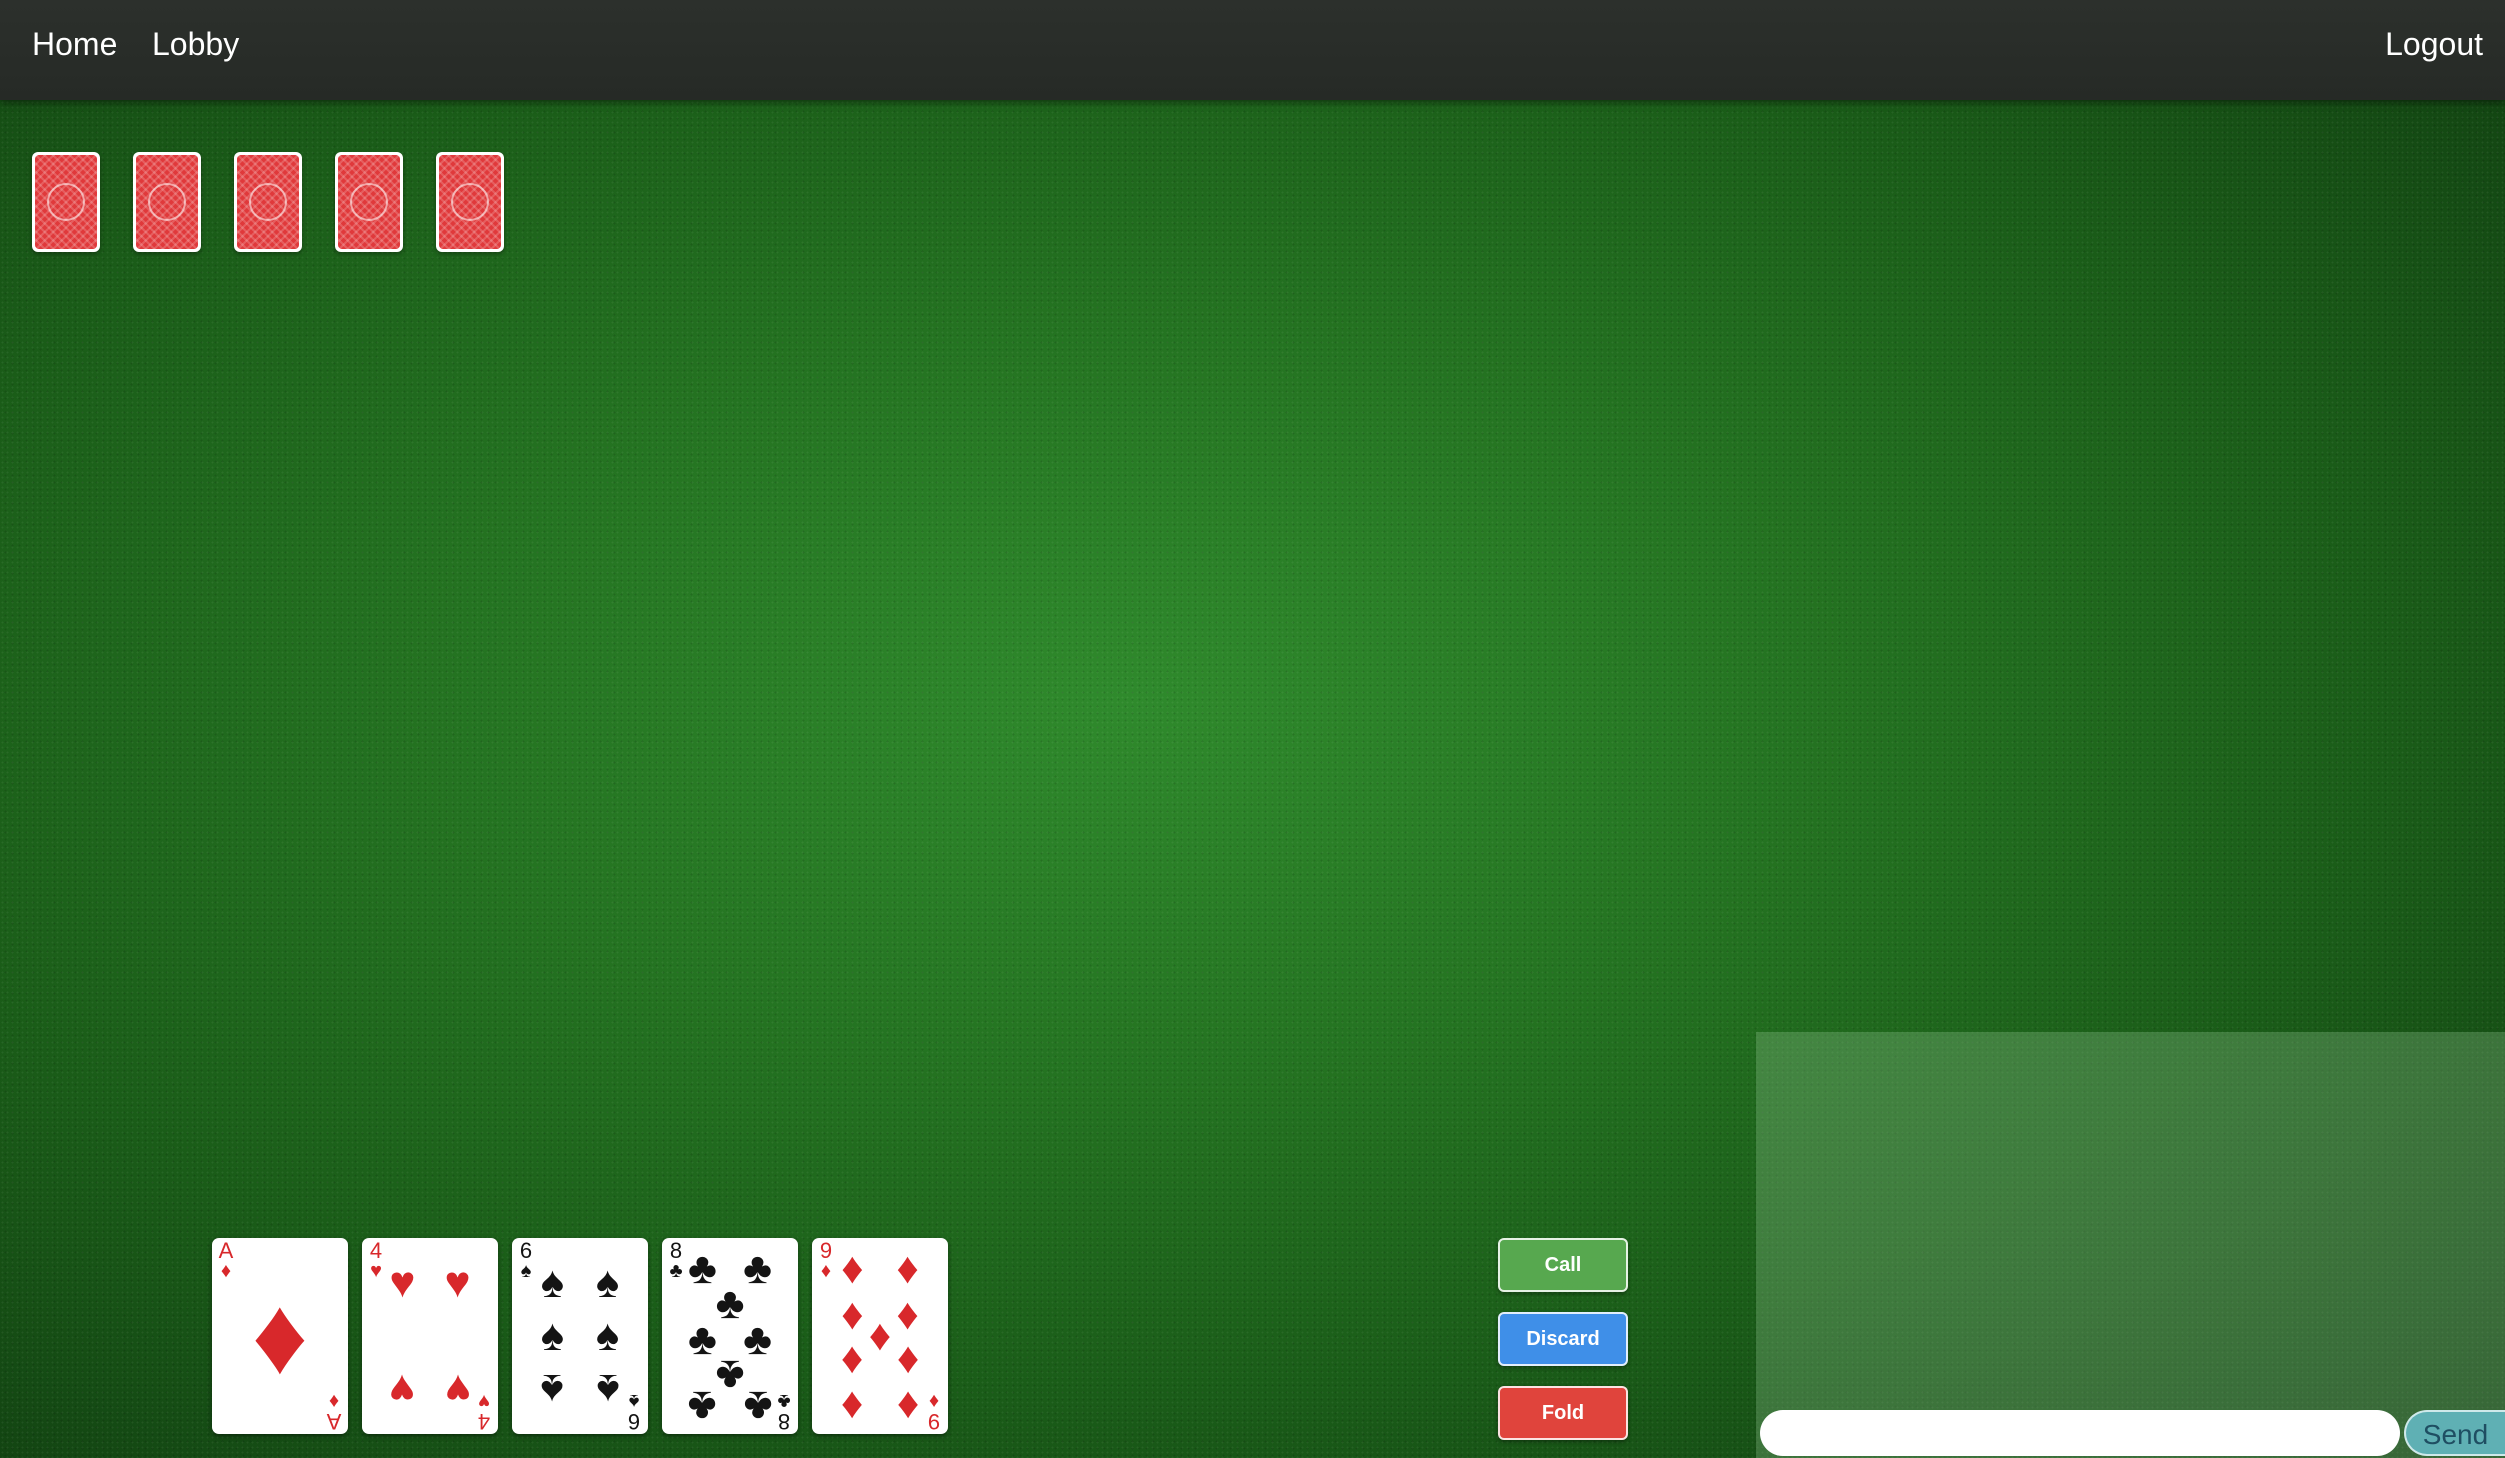 Image resolution: width=2505 pixels, height=1458 pixels. I want to click on player-card: 6 ♠ 6 ♠ ♠ ♠ ♠ ♠ ♠ ♠, so click(580, 1336).